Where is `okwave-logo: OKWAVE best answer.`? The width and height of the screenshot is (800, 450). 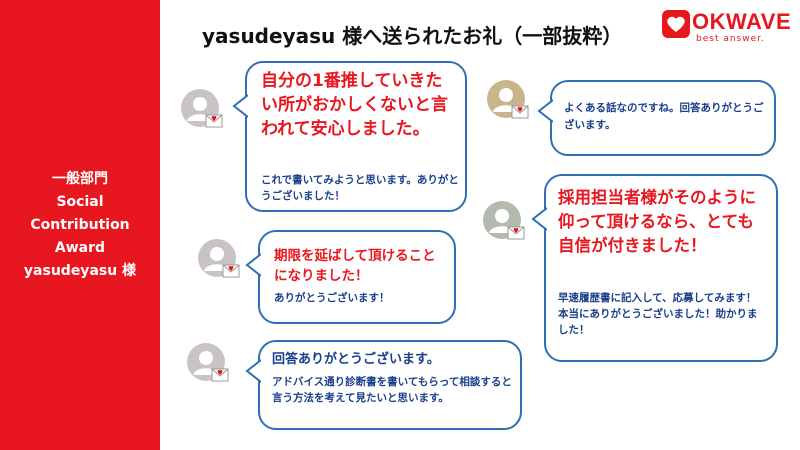
okwave-logo: OKWAVE best answer. is located at coordinates (726, 28).